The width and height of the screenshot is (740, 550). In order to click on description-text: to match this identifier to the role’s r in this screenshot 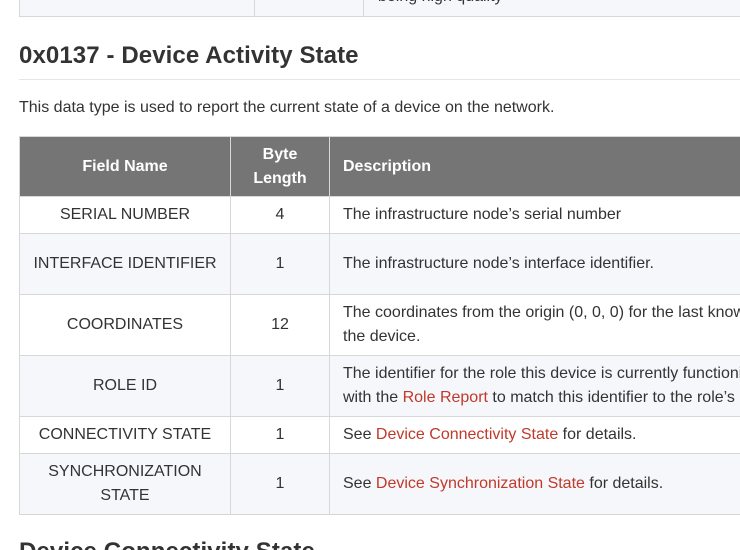, I will do `click(613, 397)`.